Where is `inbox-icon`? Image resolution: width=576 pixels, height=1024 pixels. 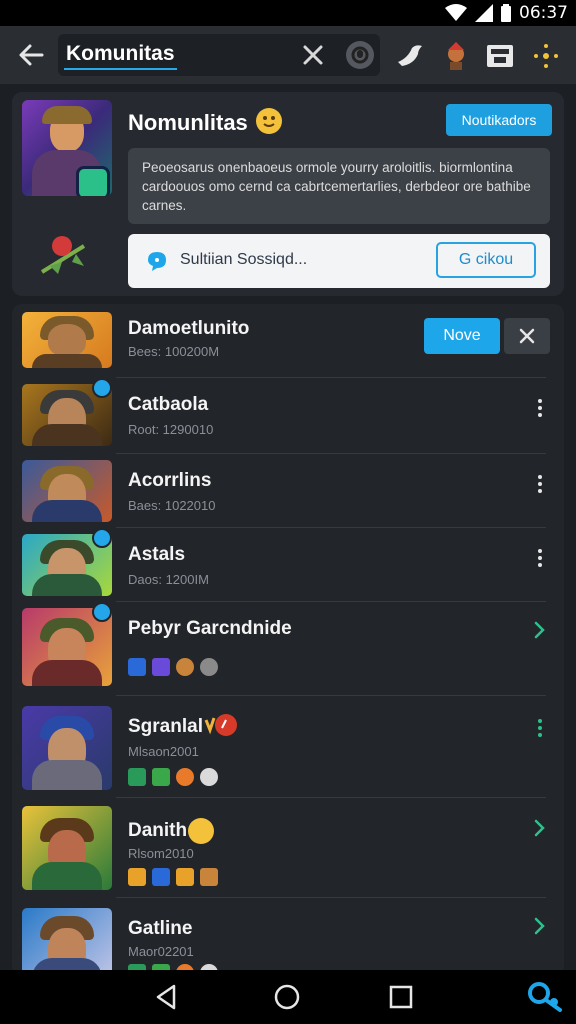
inbox-icon is located at coordinates (500, 56).